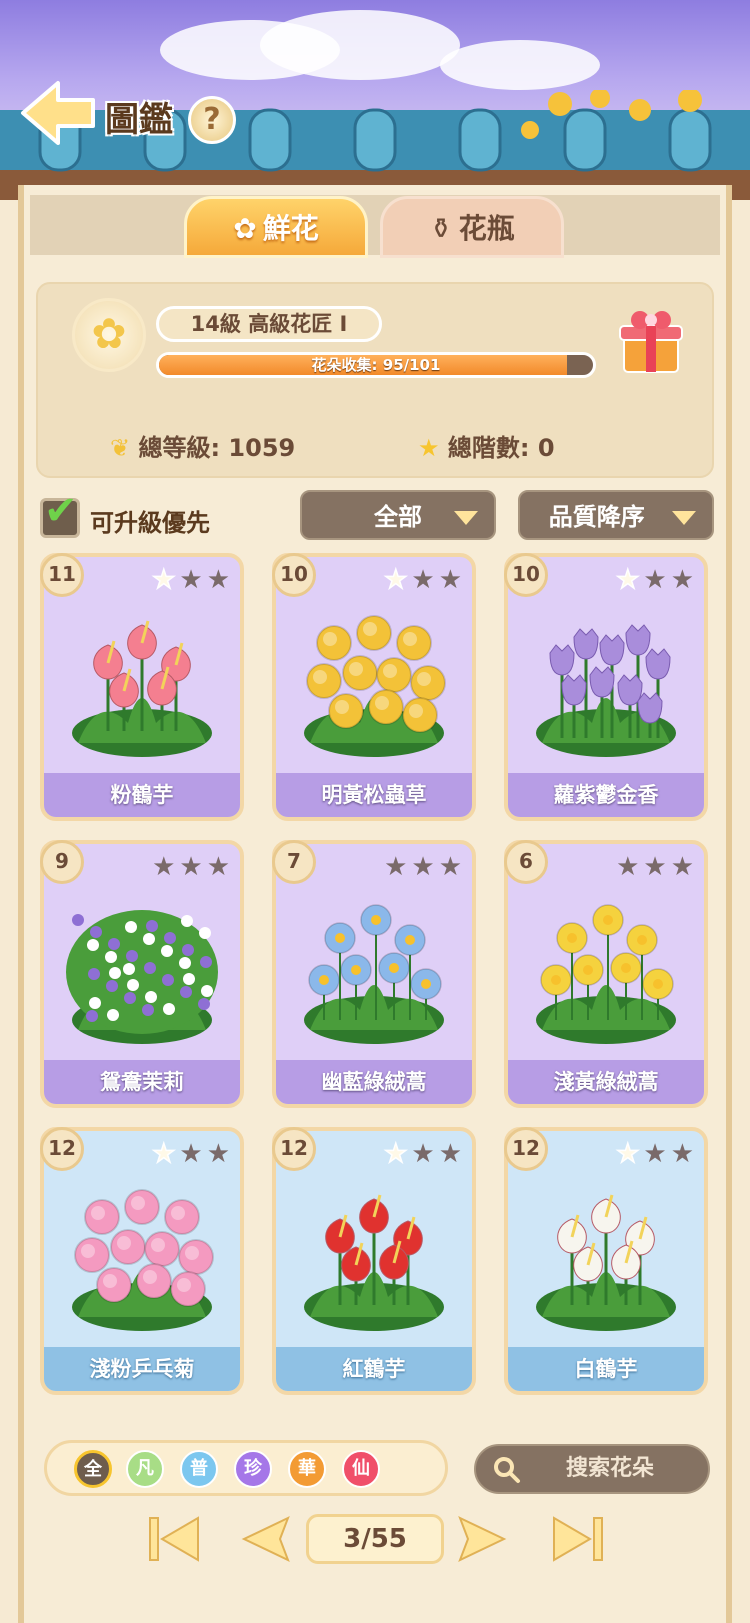  I want to click on last-page-icon, so click(576, 1539).